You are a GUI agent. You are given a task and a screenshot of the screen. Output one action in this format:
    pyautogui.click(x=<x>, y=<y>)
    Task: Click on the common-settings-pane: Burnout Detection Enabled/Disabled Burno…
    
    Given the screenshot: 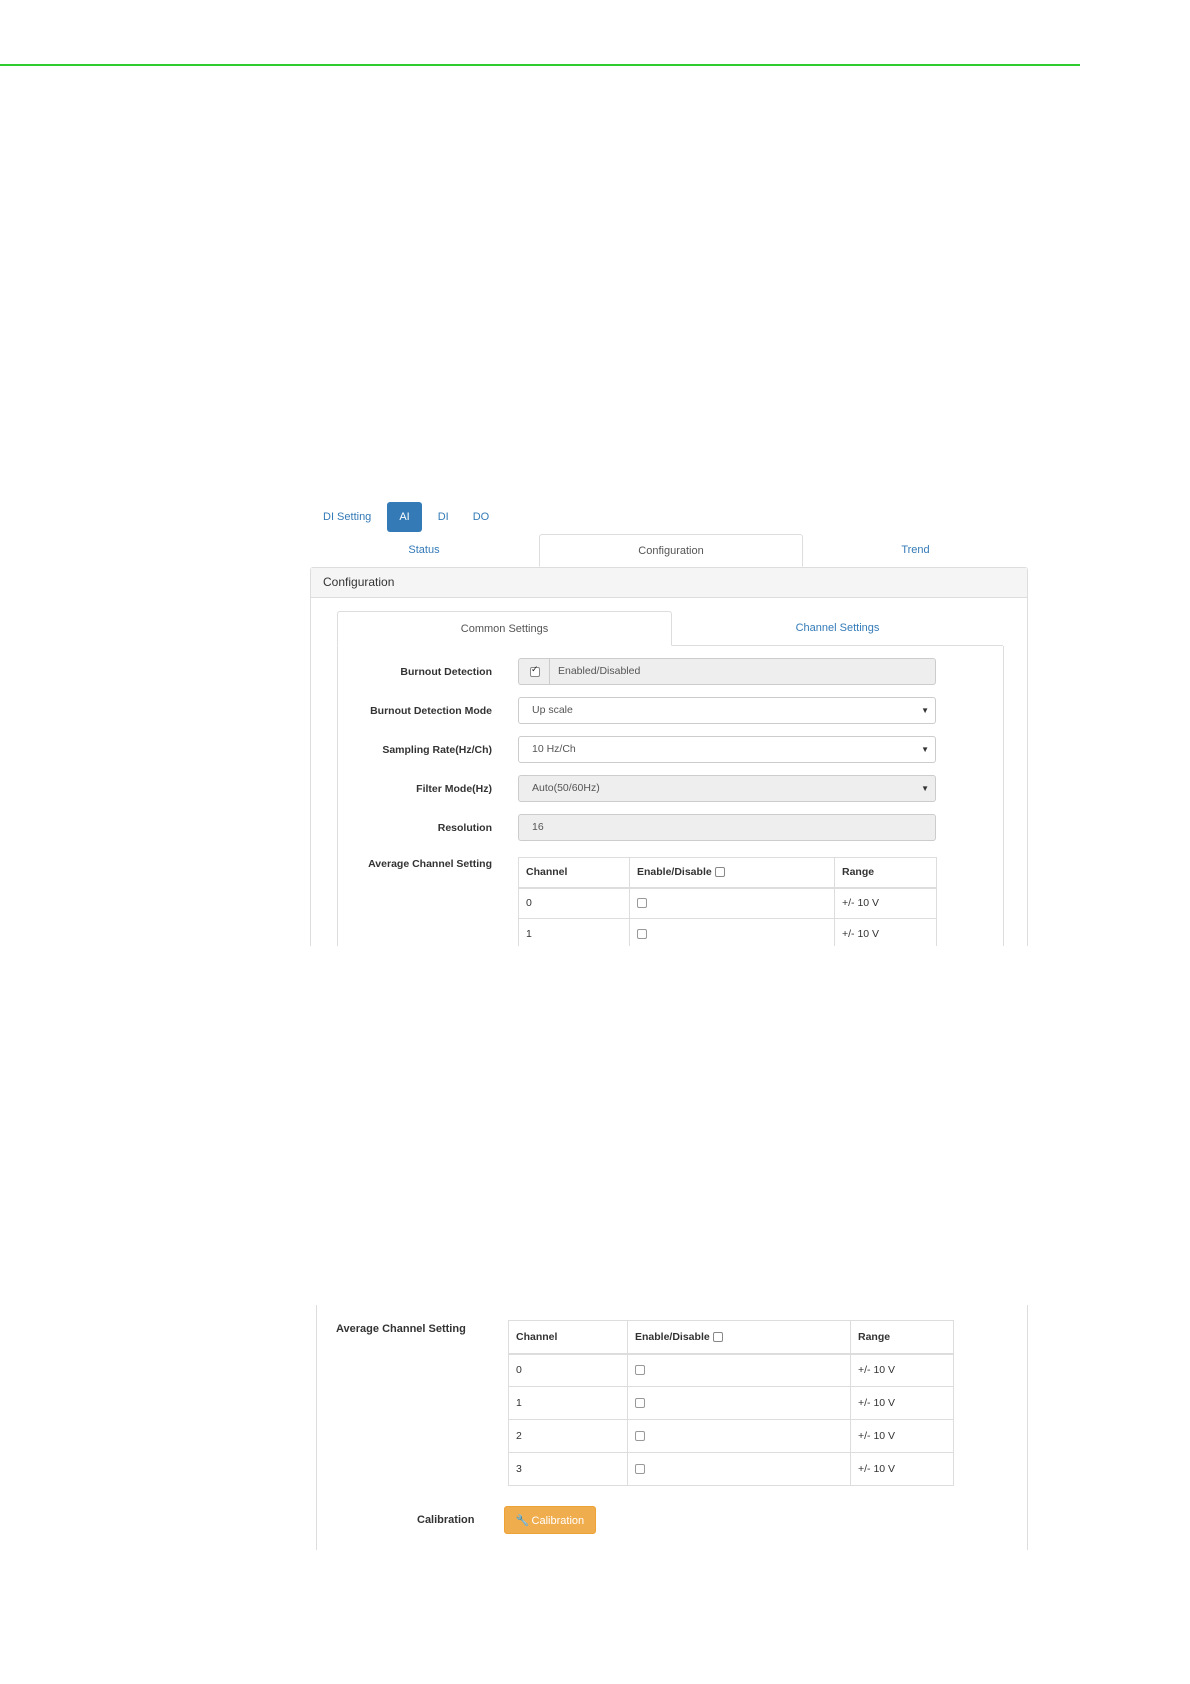 What is the action you would take?
    pyautogui.click(x=670, y=796)
    